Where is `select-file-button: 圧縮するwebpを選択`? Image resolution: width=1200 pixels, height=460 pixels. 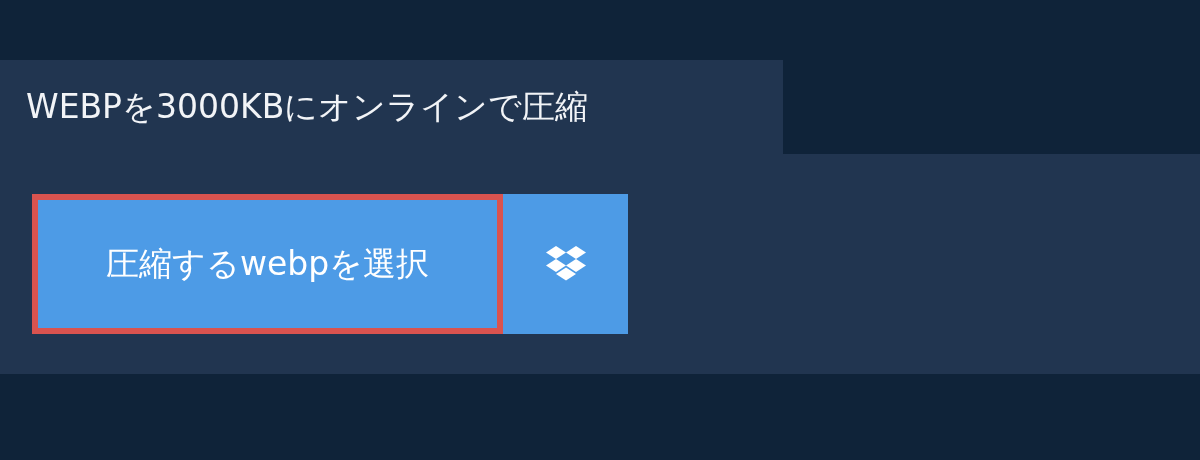 select-file-button: 圧縮するwebpを選択 is located at coordinates (267, 264).